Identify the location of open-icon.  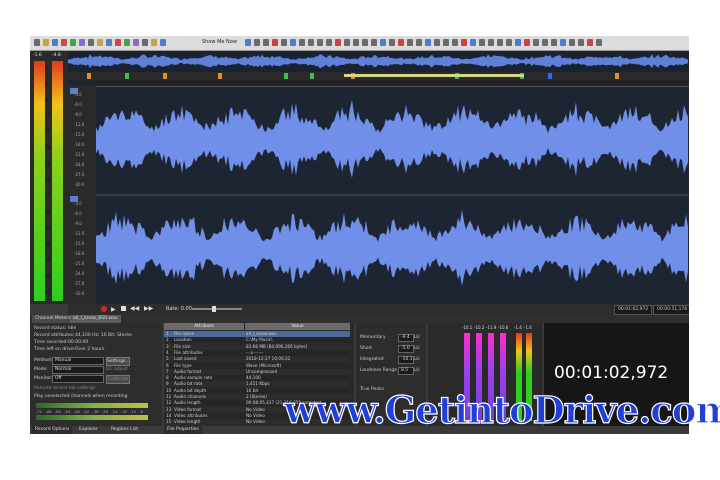
(46, 42).